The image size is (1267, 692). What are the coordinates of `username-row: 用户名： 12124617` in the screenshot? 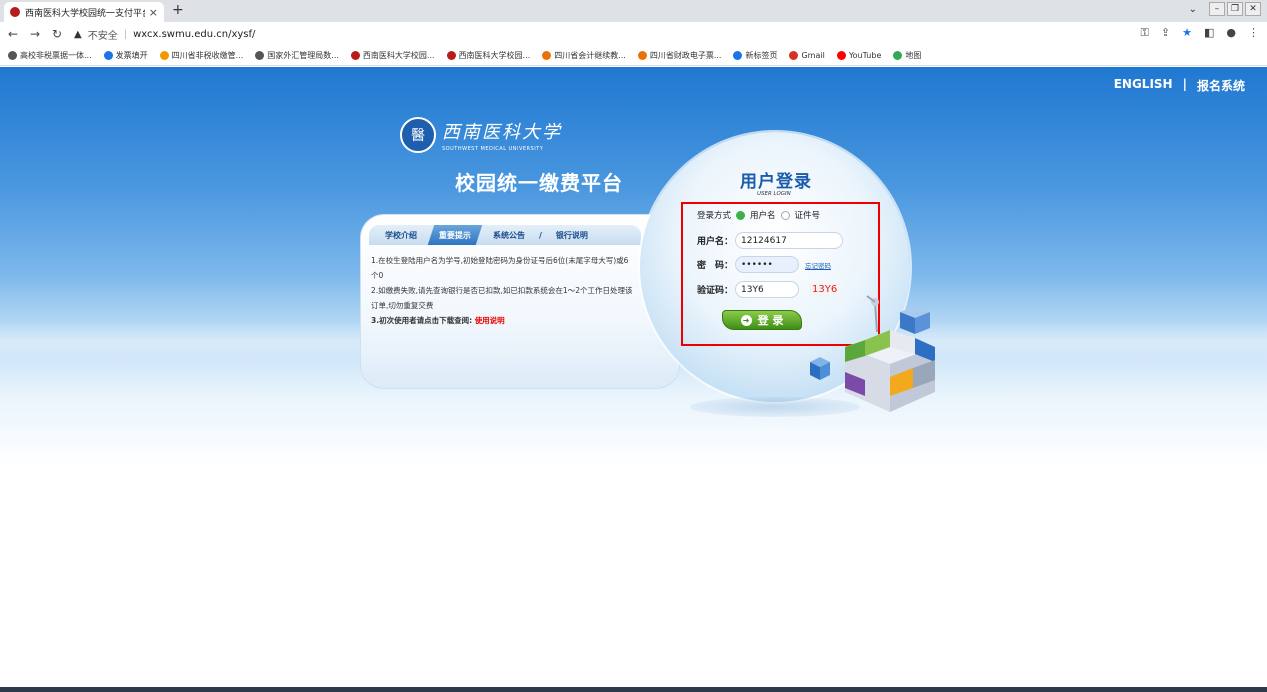 It's located at (770, 240).